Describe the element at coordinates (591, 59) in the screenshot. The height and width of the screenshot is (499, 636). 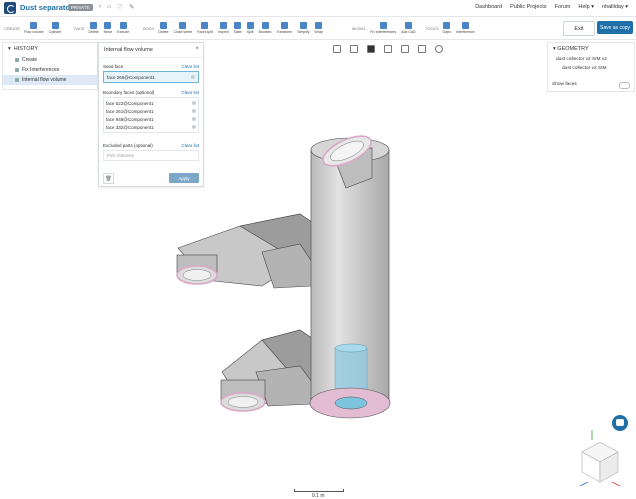
I see `geometry-item: dust collector v2 SIM v2` at that location.